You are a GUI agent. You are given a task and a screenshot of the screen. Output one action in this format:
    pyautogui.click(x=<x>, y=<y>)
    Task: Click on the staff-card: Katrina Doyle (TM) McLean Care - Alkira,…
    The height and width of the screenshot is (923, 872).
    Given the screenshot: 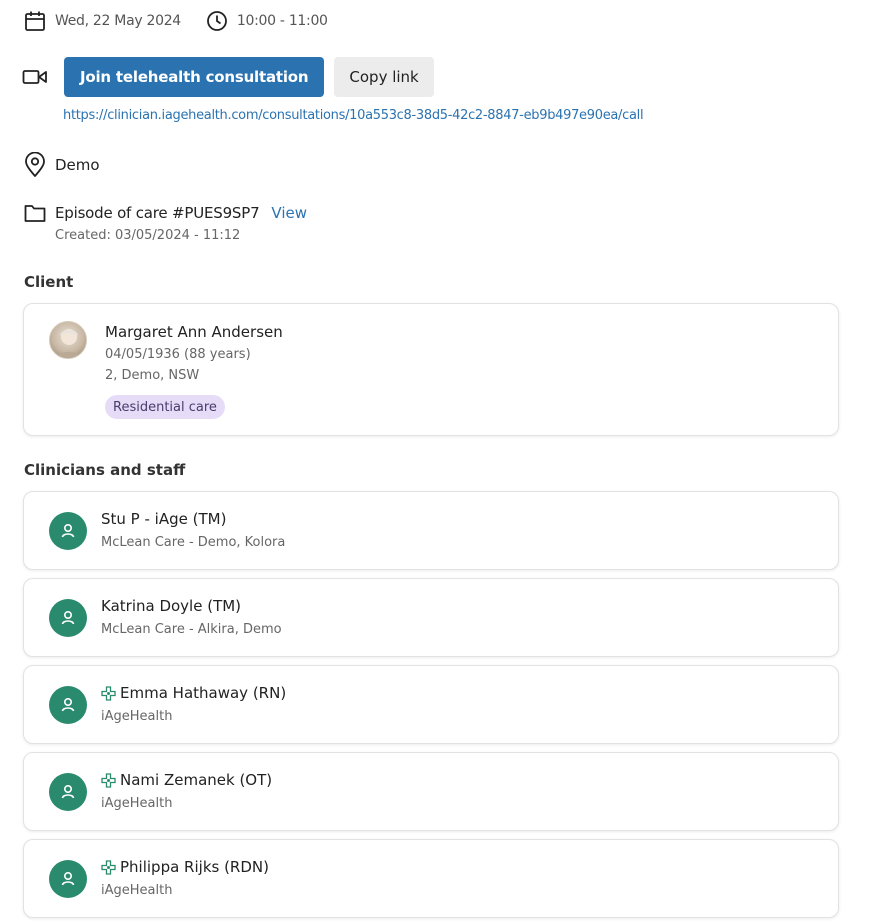 What is the action you would take?
    pyautogui.click(x=431, y=617)
    